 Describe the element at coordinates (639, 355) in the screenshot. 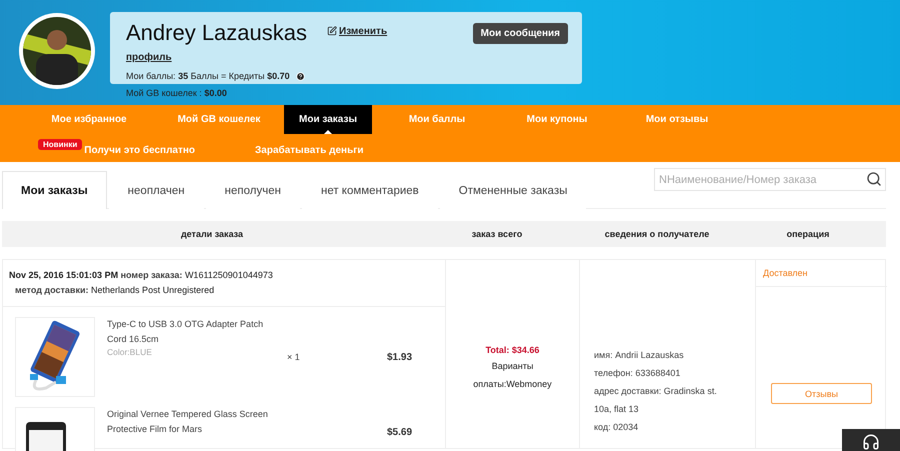

I see `recipient-info: имя: Andrii Lazauskas` at that location.